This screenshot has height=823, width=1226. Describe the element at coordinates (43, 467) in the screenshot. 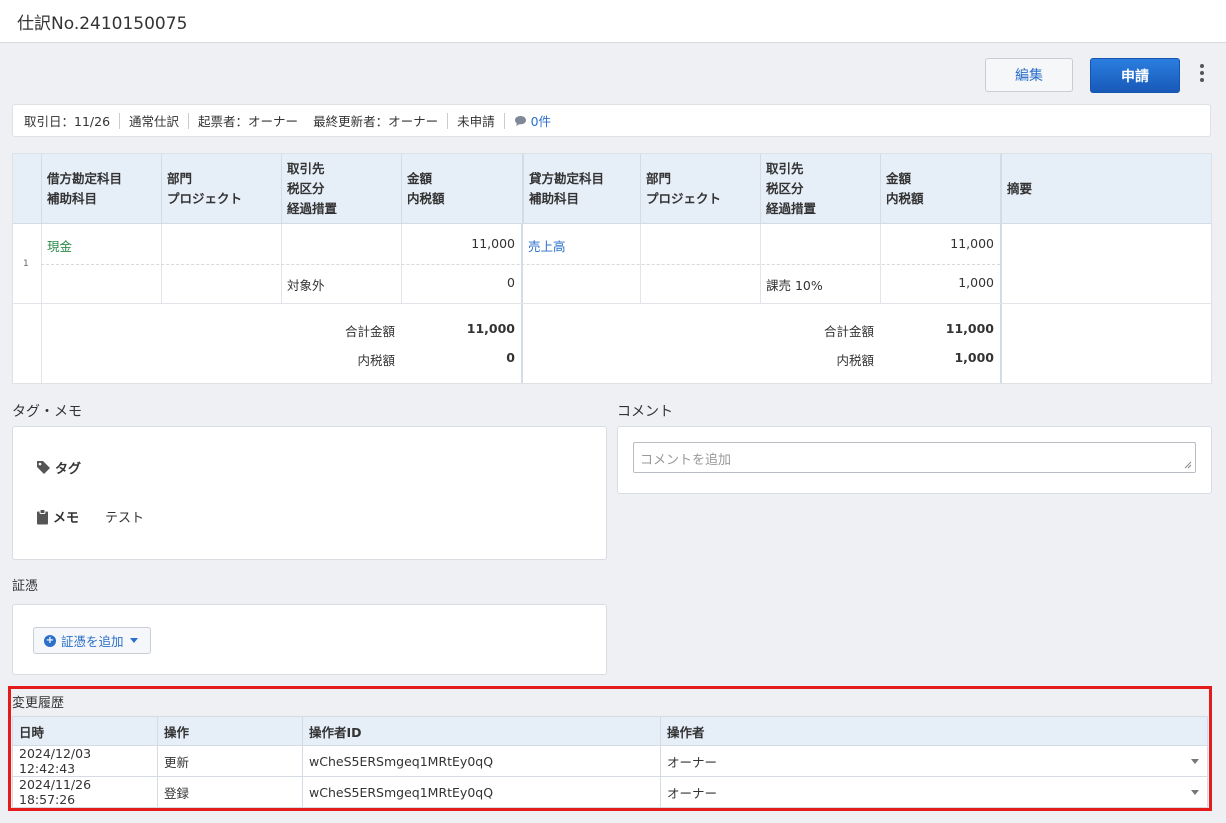

I see `tag-icon` at that location.